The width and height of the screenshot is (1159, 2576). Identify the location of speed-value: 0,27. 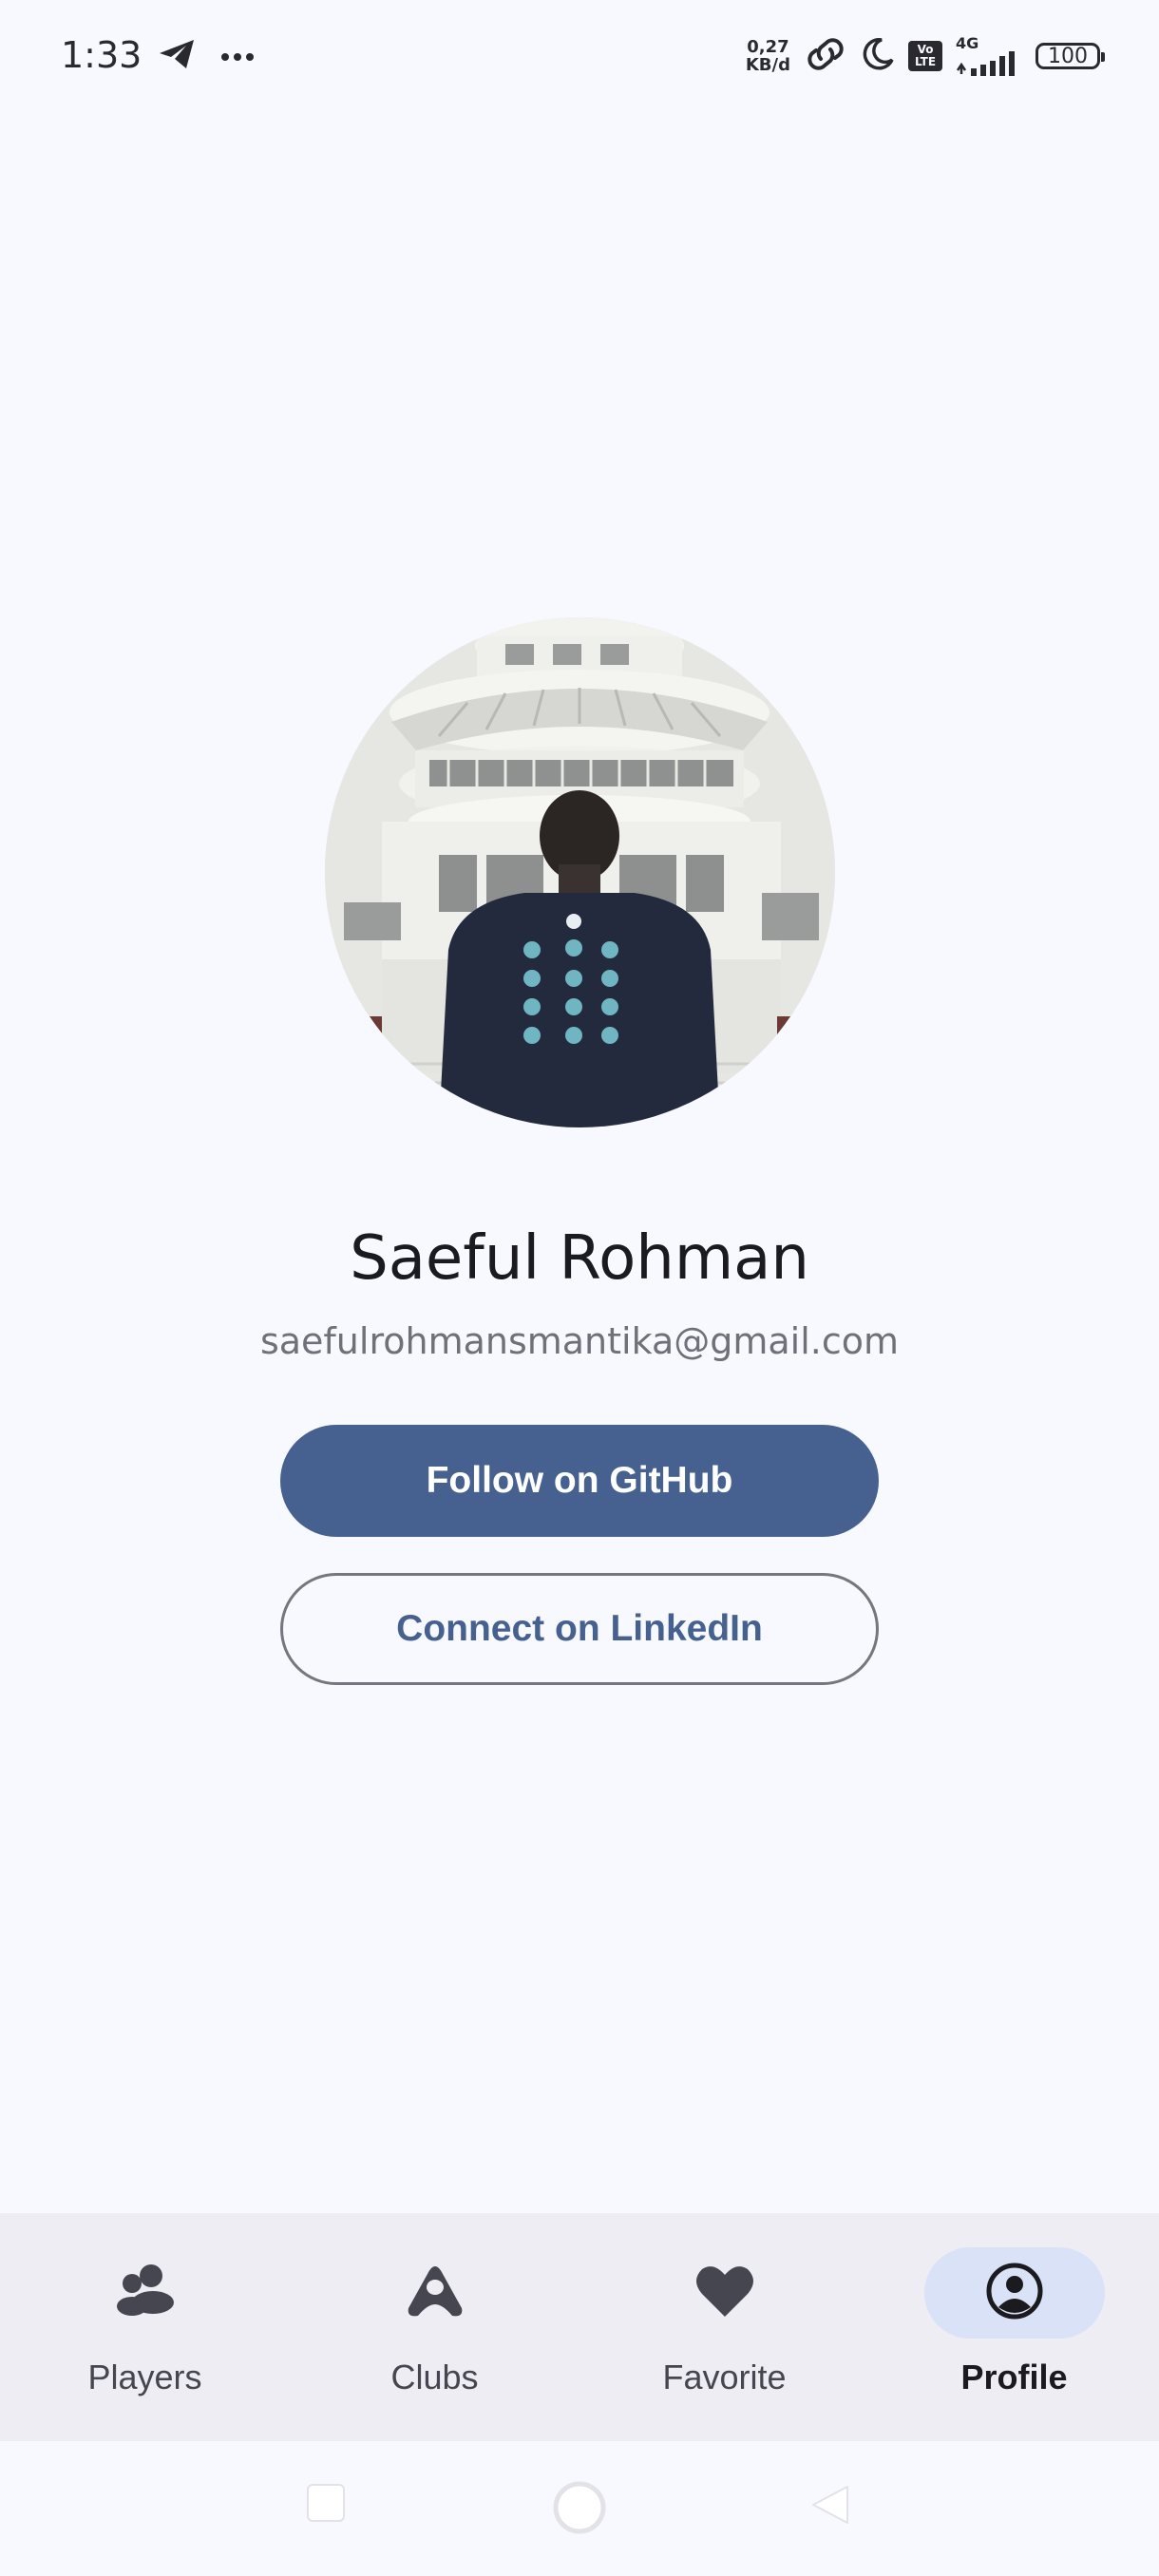
(768, 47).